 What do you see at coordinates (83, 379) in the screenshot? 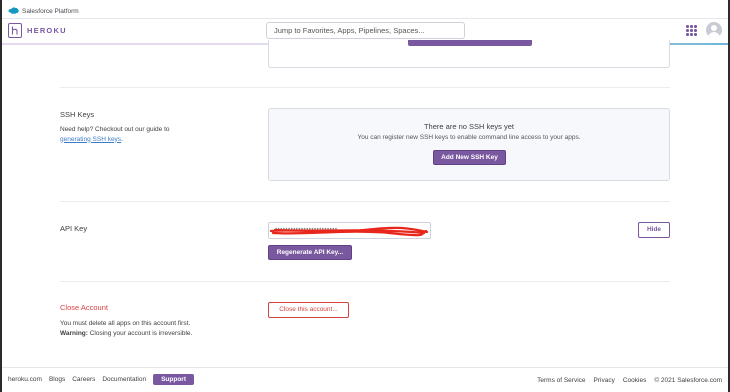
I see `footer-link-careers: Careers` at bounding box center [83, 379].